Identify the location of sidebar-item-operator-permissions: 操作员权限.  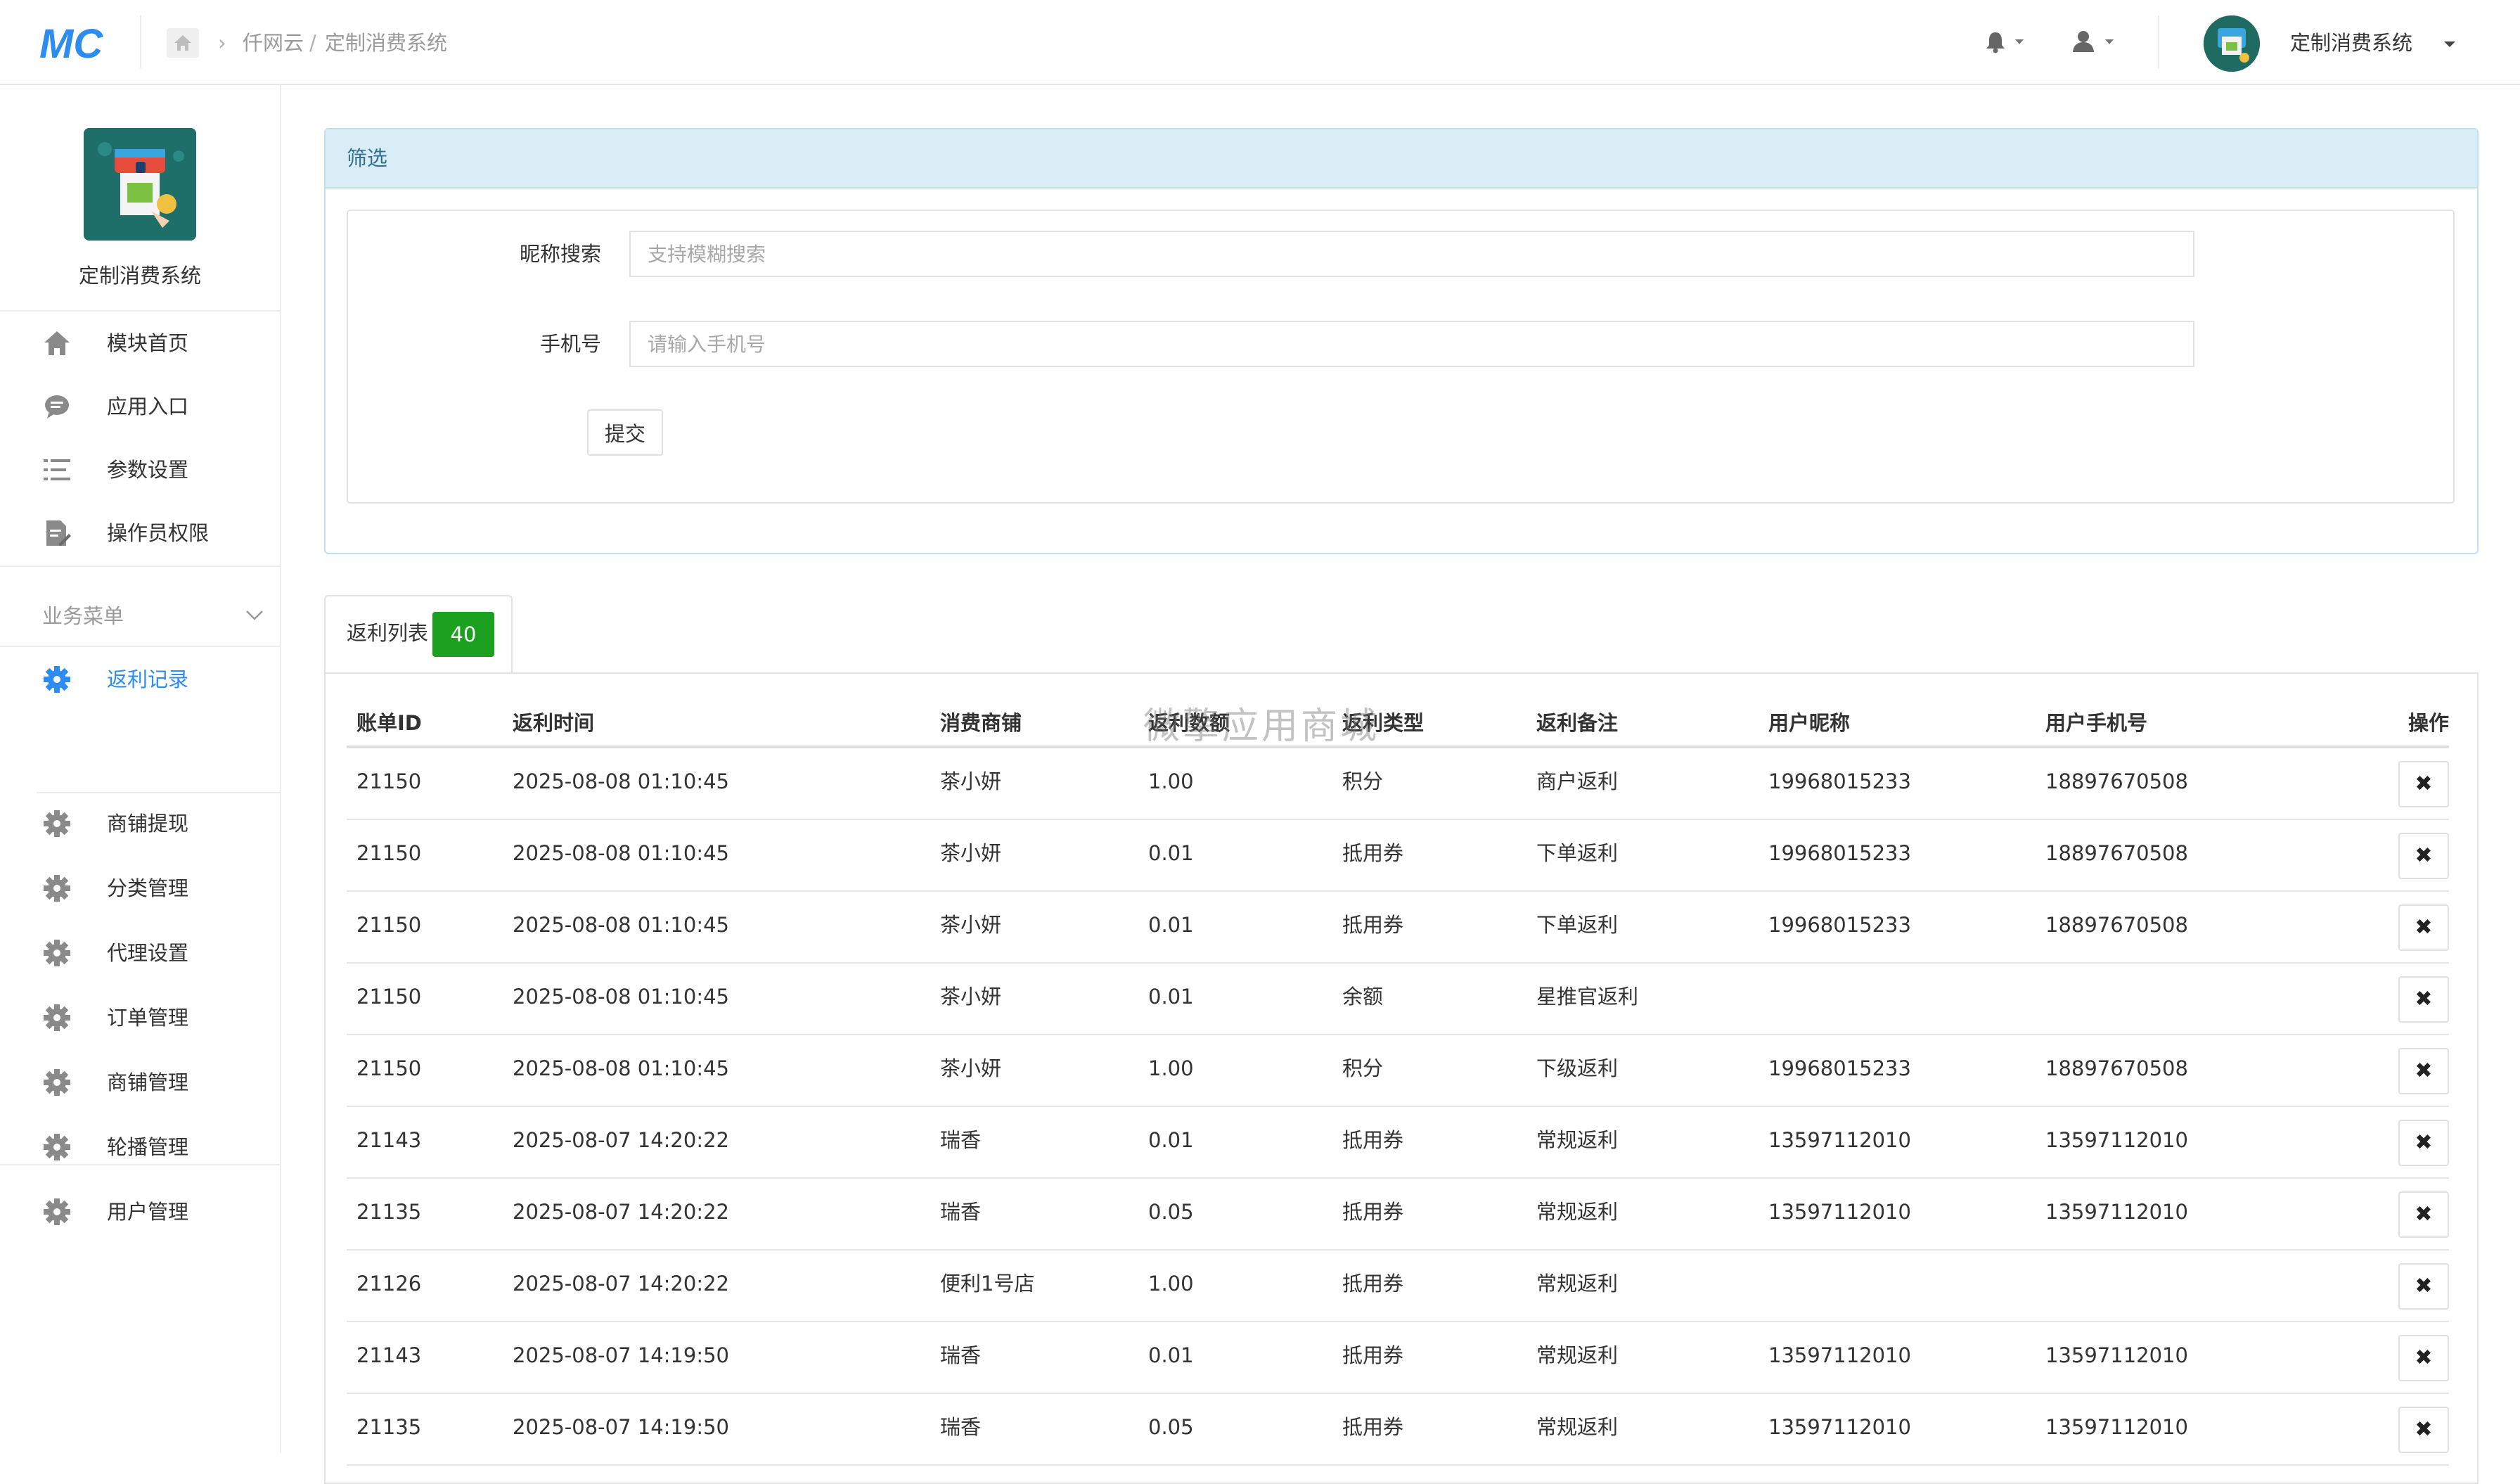
(140, 533).